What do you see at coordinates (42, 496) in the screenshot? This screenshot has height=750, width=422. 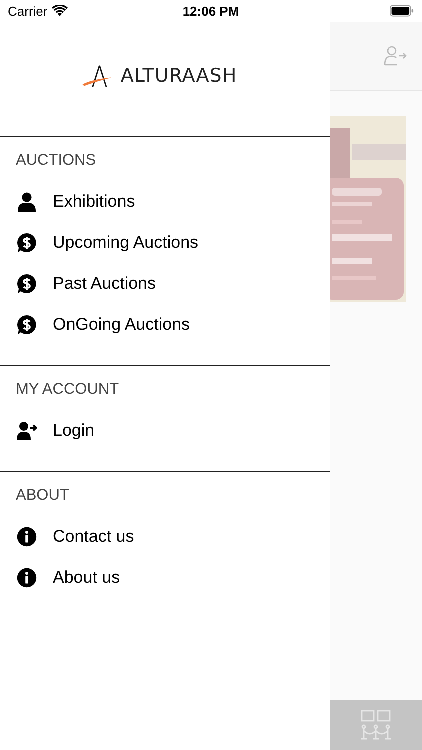 I see `section-heading: ABOUT` at bounding box center [42, 496].